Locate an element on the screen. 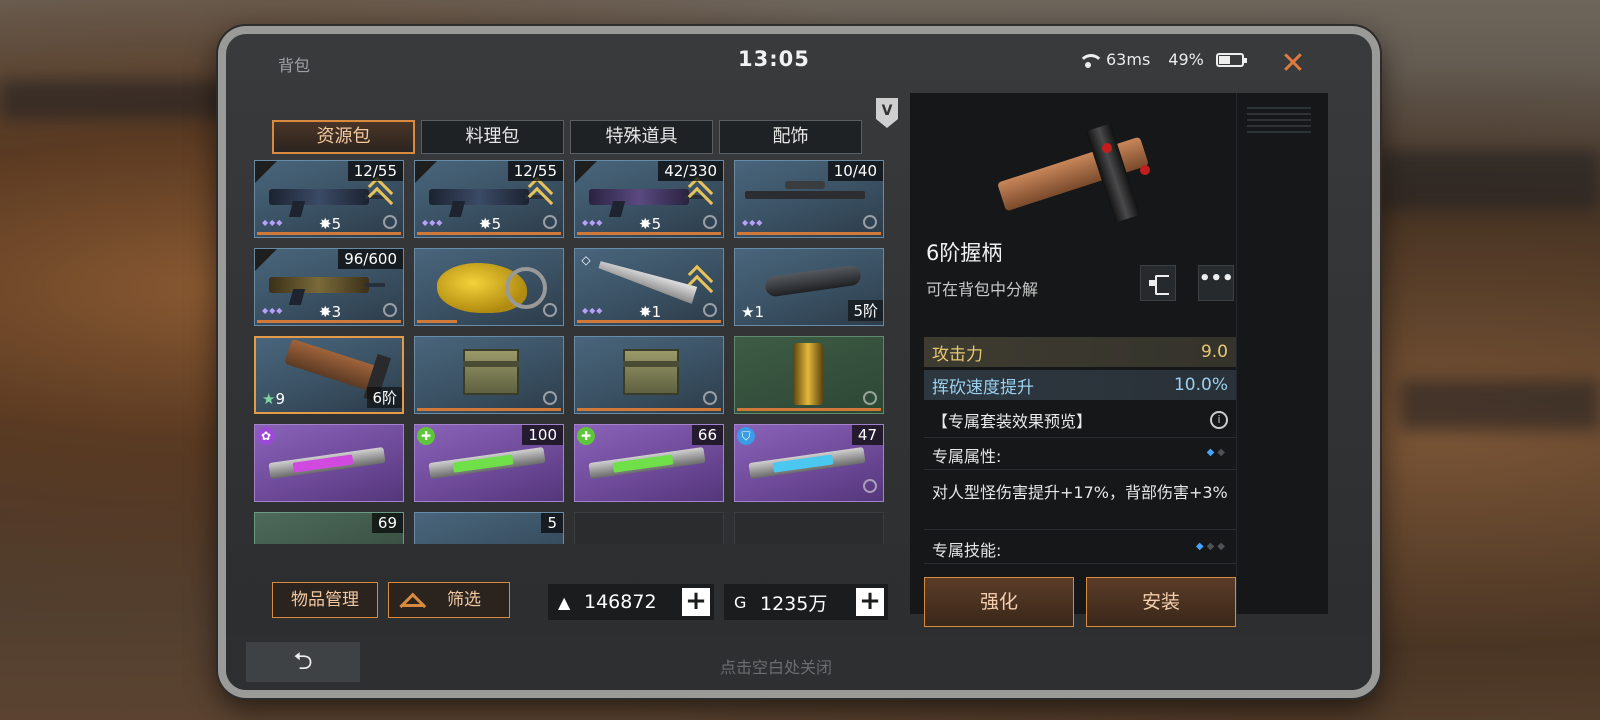 The image size is (1600, 720). item-slot-silencer: ★1 5阶 is located at coordinates (809, 287).